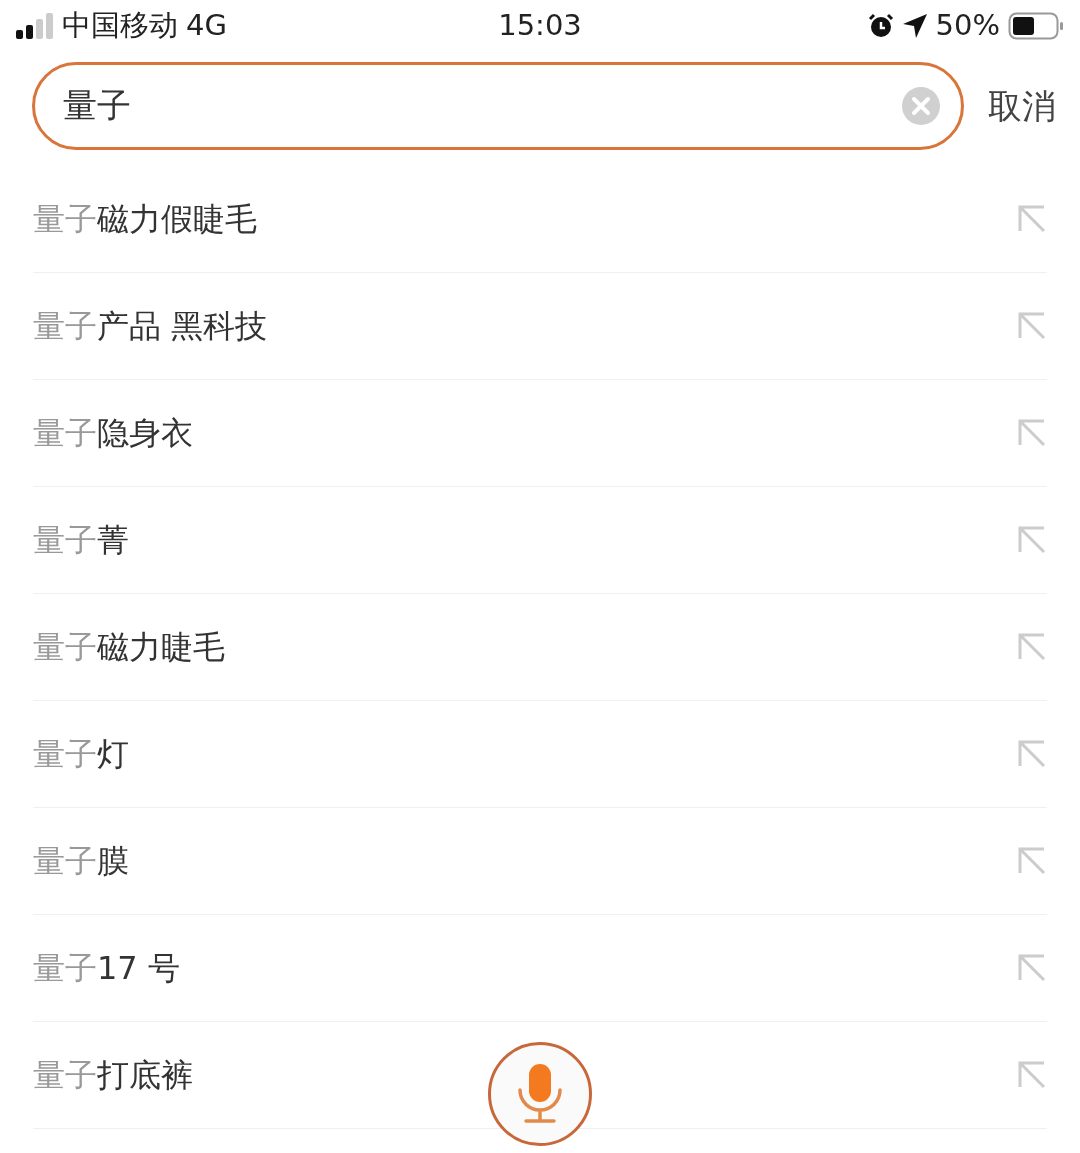  Describe the element at coordinates (81, 540) in the screenshot. I see `suggestion-text: 量子菁` at that location.